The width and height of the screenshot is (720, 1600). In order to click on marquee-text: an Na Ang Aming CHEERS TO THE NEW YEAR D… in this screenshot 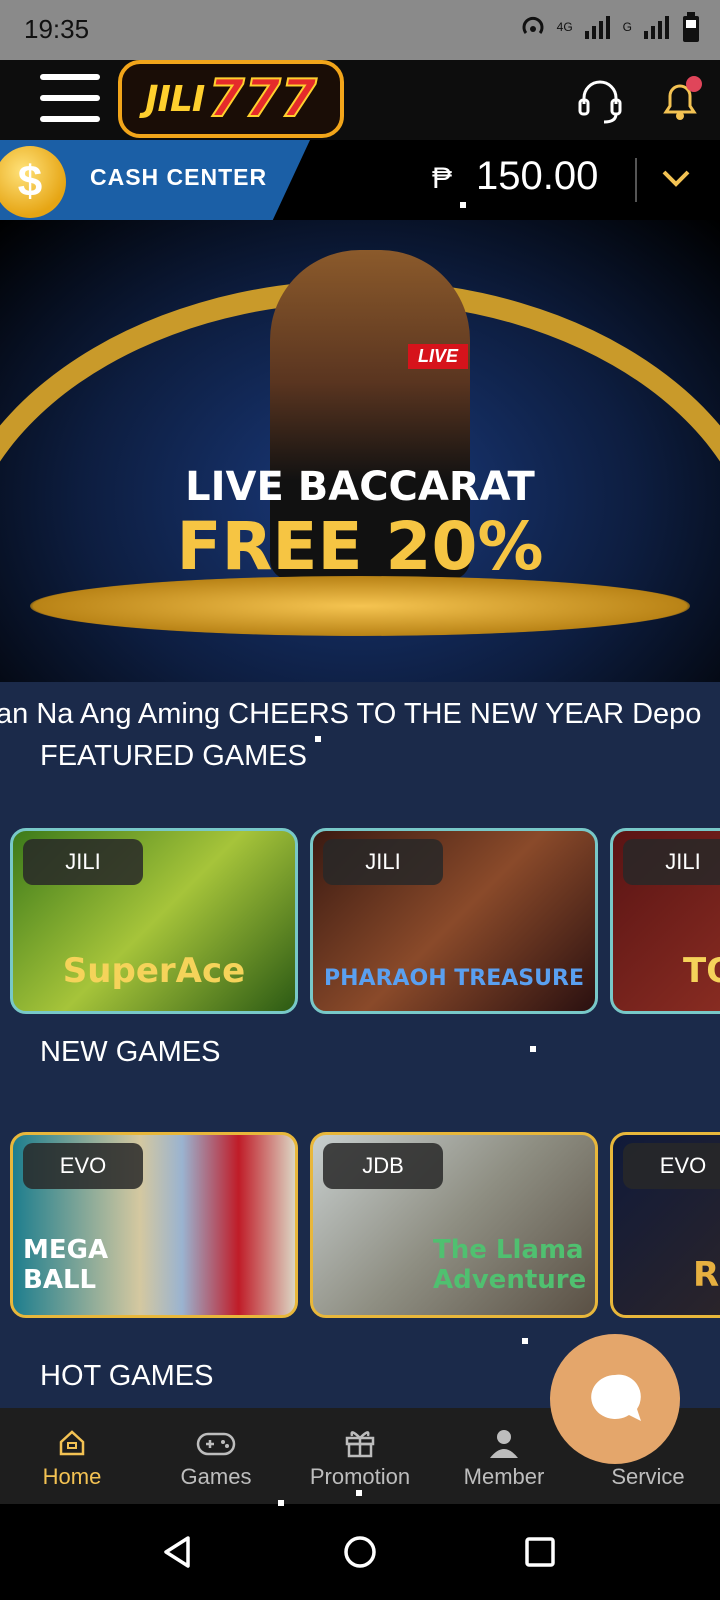, I will do `click(351, 714)`.